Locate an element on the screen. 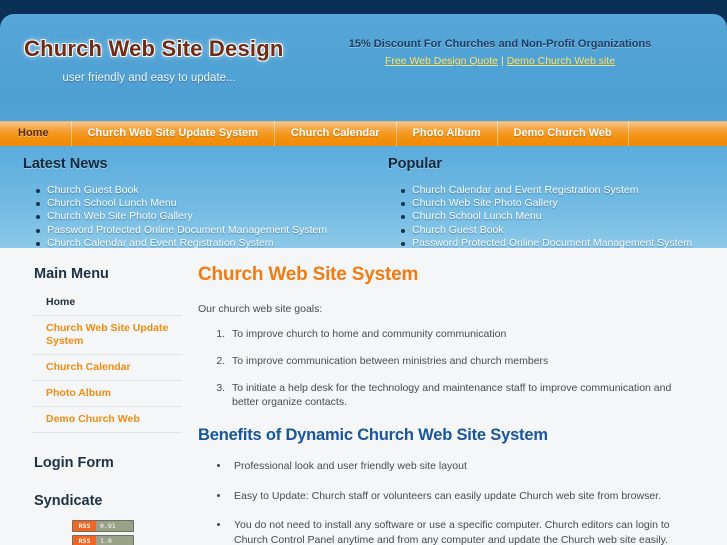  sidebar-item-church-calendar: Church Calendar is located at coordinates (107, 368).